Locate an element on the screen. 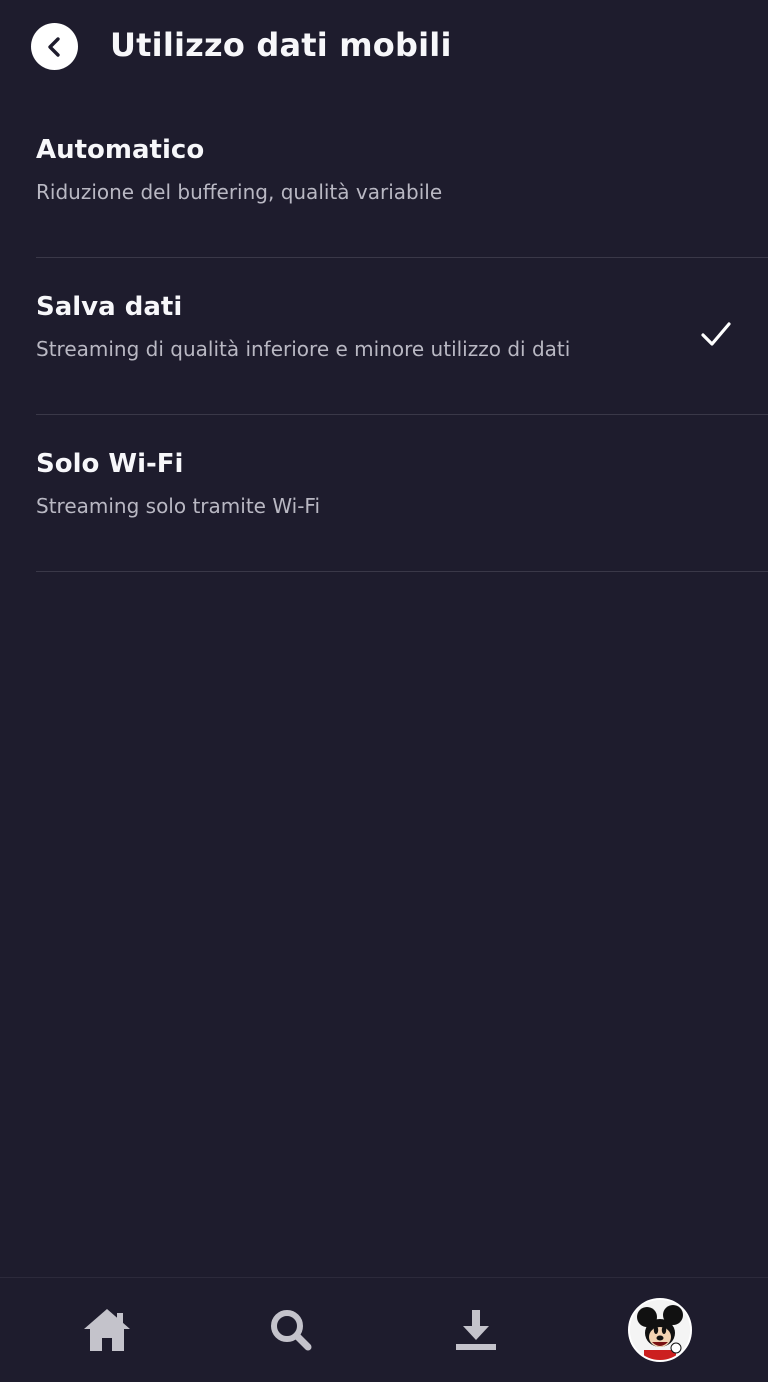  checkmark-icon is located at coordinates (716, 334).